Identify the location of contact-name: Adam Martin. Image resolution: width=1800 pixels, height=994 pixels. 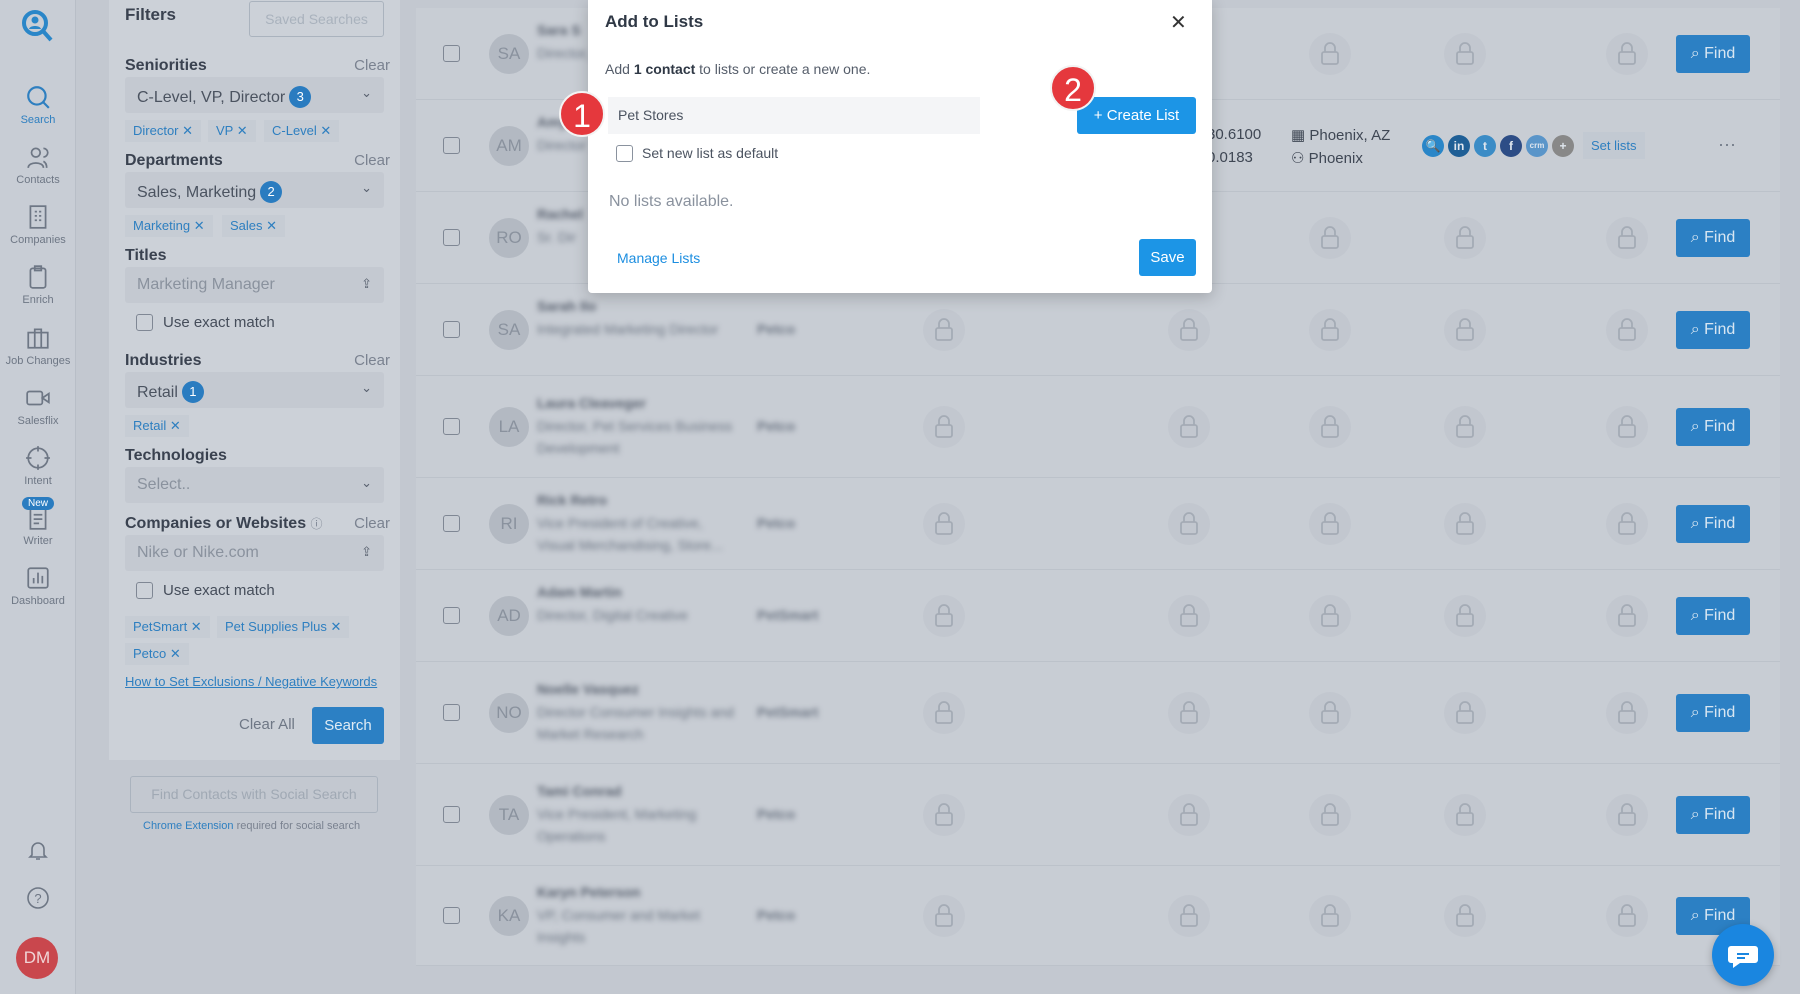
(579, 592).